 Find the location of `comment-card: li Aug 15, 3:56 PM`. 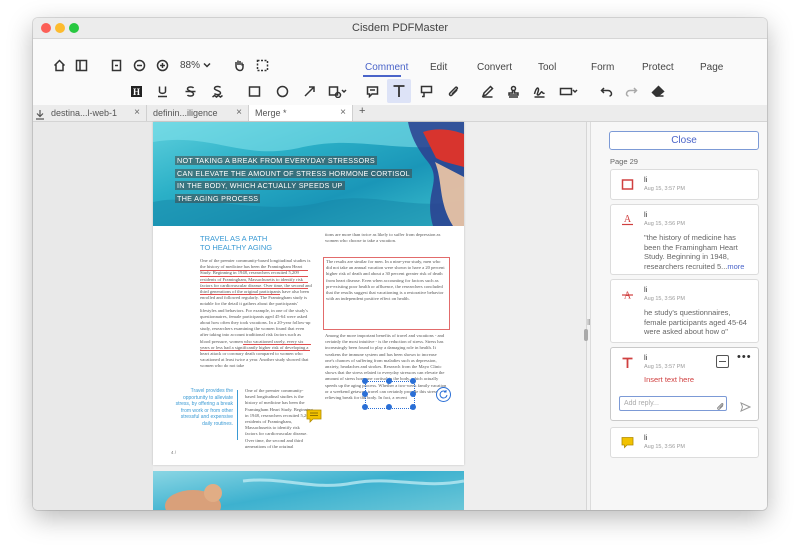

comment-card: li Aug 15, 3:56 PM is located at coordinates (684, 442).